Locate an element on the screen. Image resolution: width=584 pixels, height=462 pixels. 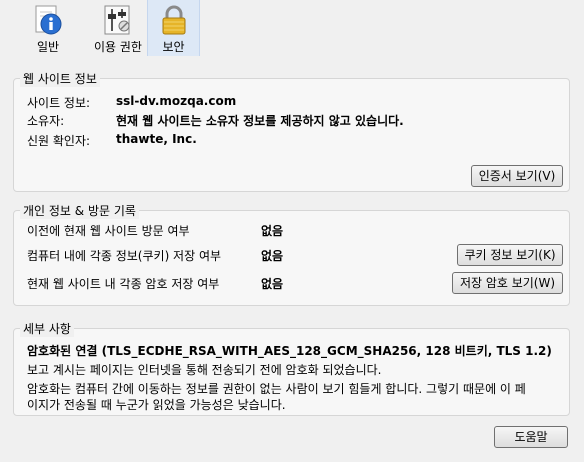
visited-label: 이전에 현재 웹 사이트 방문 여부 is located at coordinates (108, 231).